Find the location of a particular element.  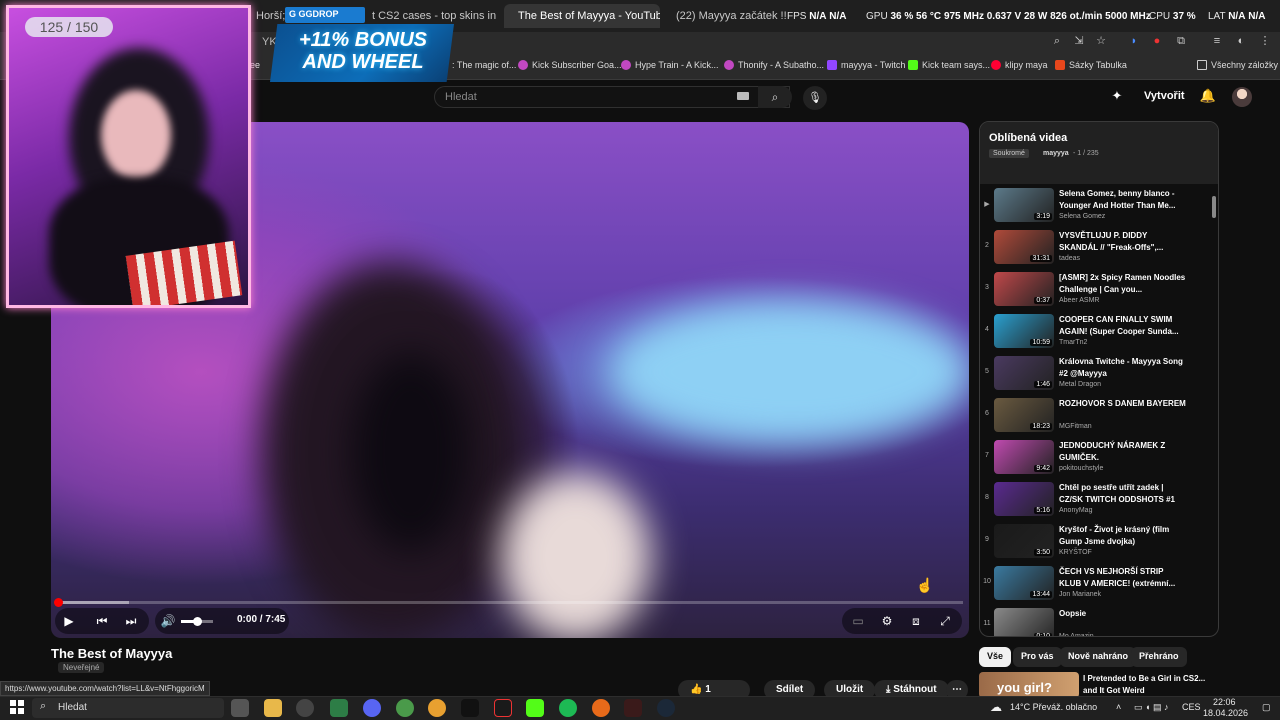

chip-all: Vše is located at coordinates (995, 657).